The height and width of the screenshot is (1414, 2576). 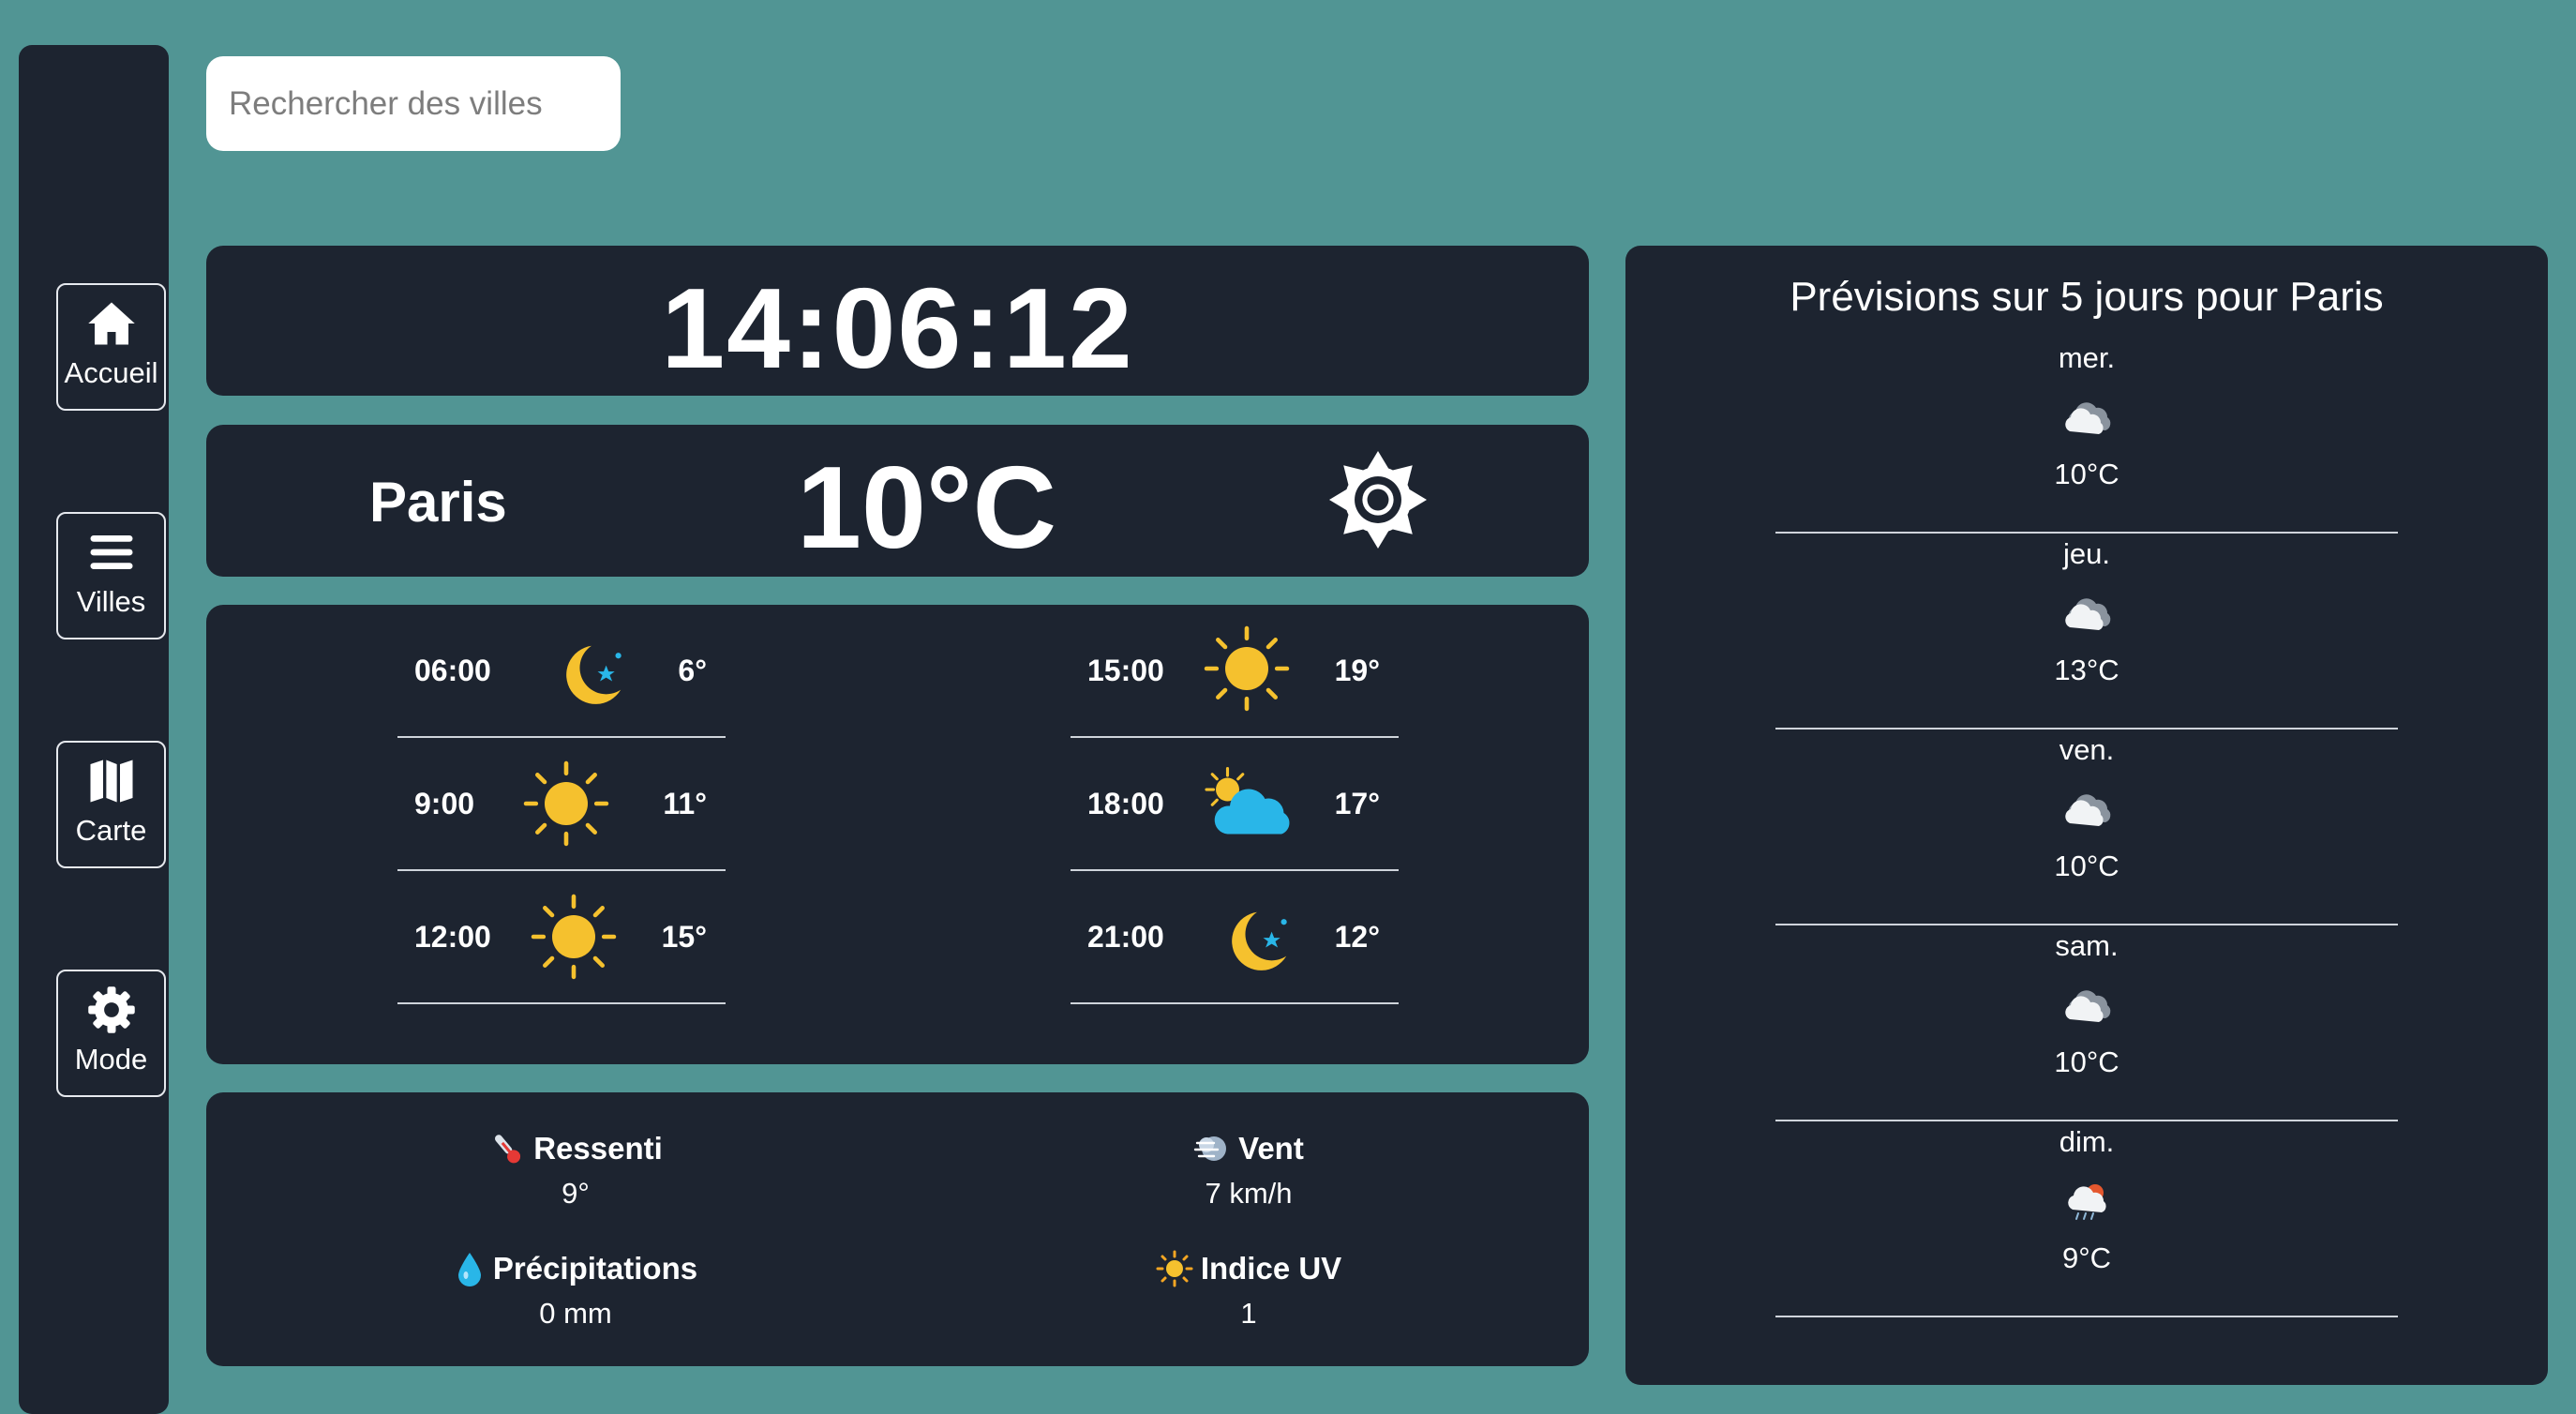 What do you see at coordinates (1357, 670) in the screenshot?
I see `hour-temperature: 19°` at bounding box center [1357, 670].